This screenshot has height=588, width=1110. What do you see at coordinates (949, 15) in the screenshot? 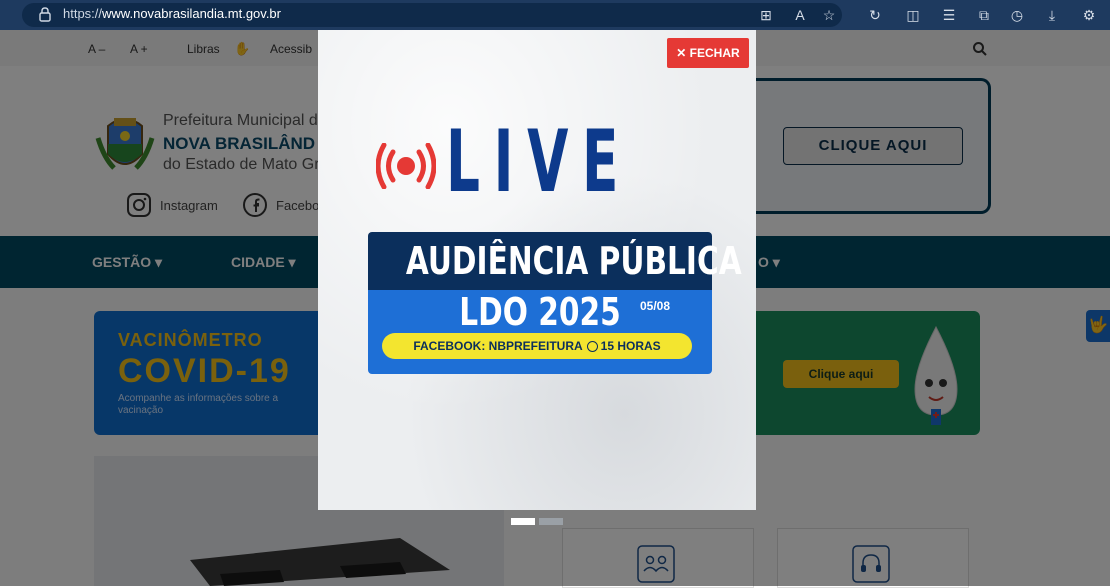
I see `favorites-list-icon: ☰` at bounding box center [949, 15].